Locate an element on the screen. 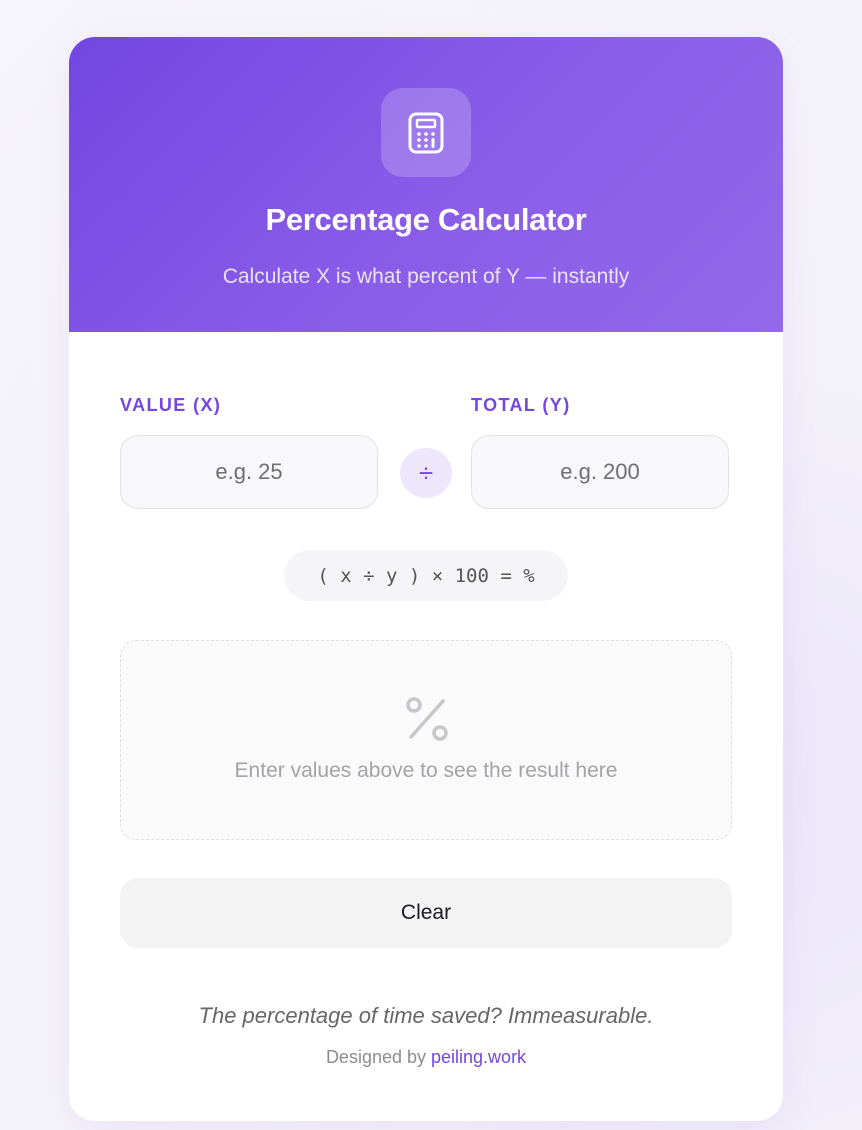 Image resolution: width=862 pixels, height=1130 pixels. logo-badge is located at coordinates (426, 132).